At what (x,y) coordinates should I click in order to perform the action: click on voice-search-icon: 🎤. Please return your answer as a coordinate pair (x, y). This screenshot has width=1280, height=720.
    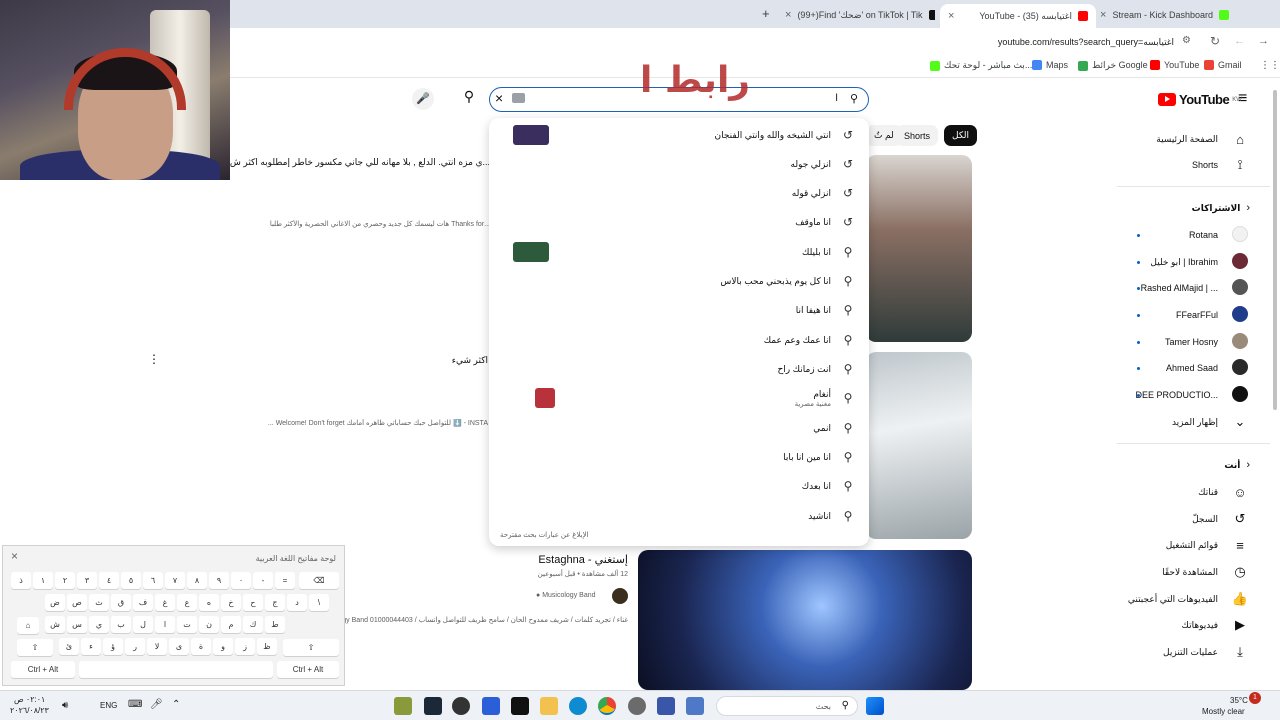
    Looking at the image, I should click on (423, 99).